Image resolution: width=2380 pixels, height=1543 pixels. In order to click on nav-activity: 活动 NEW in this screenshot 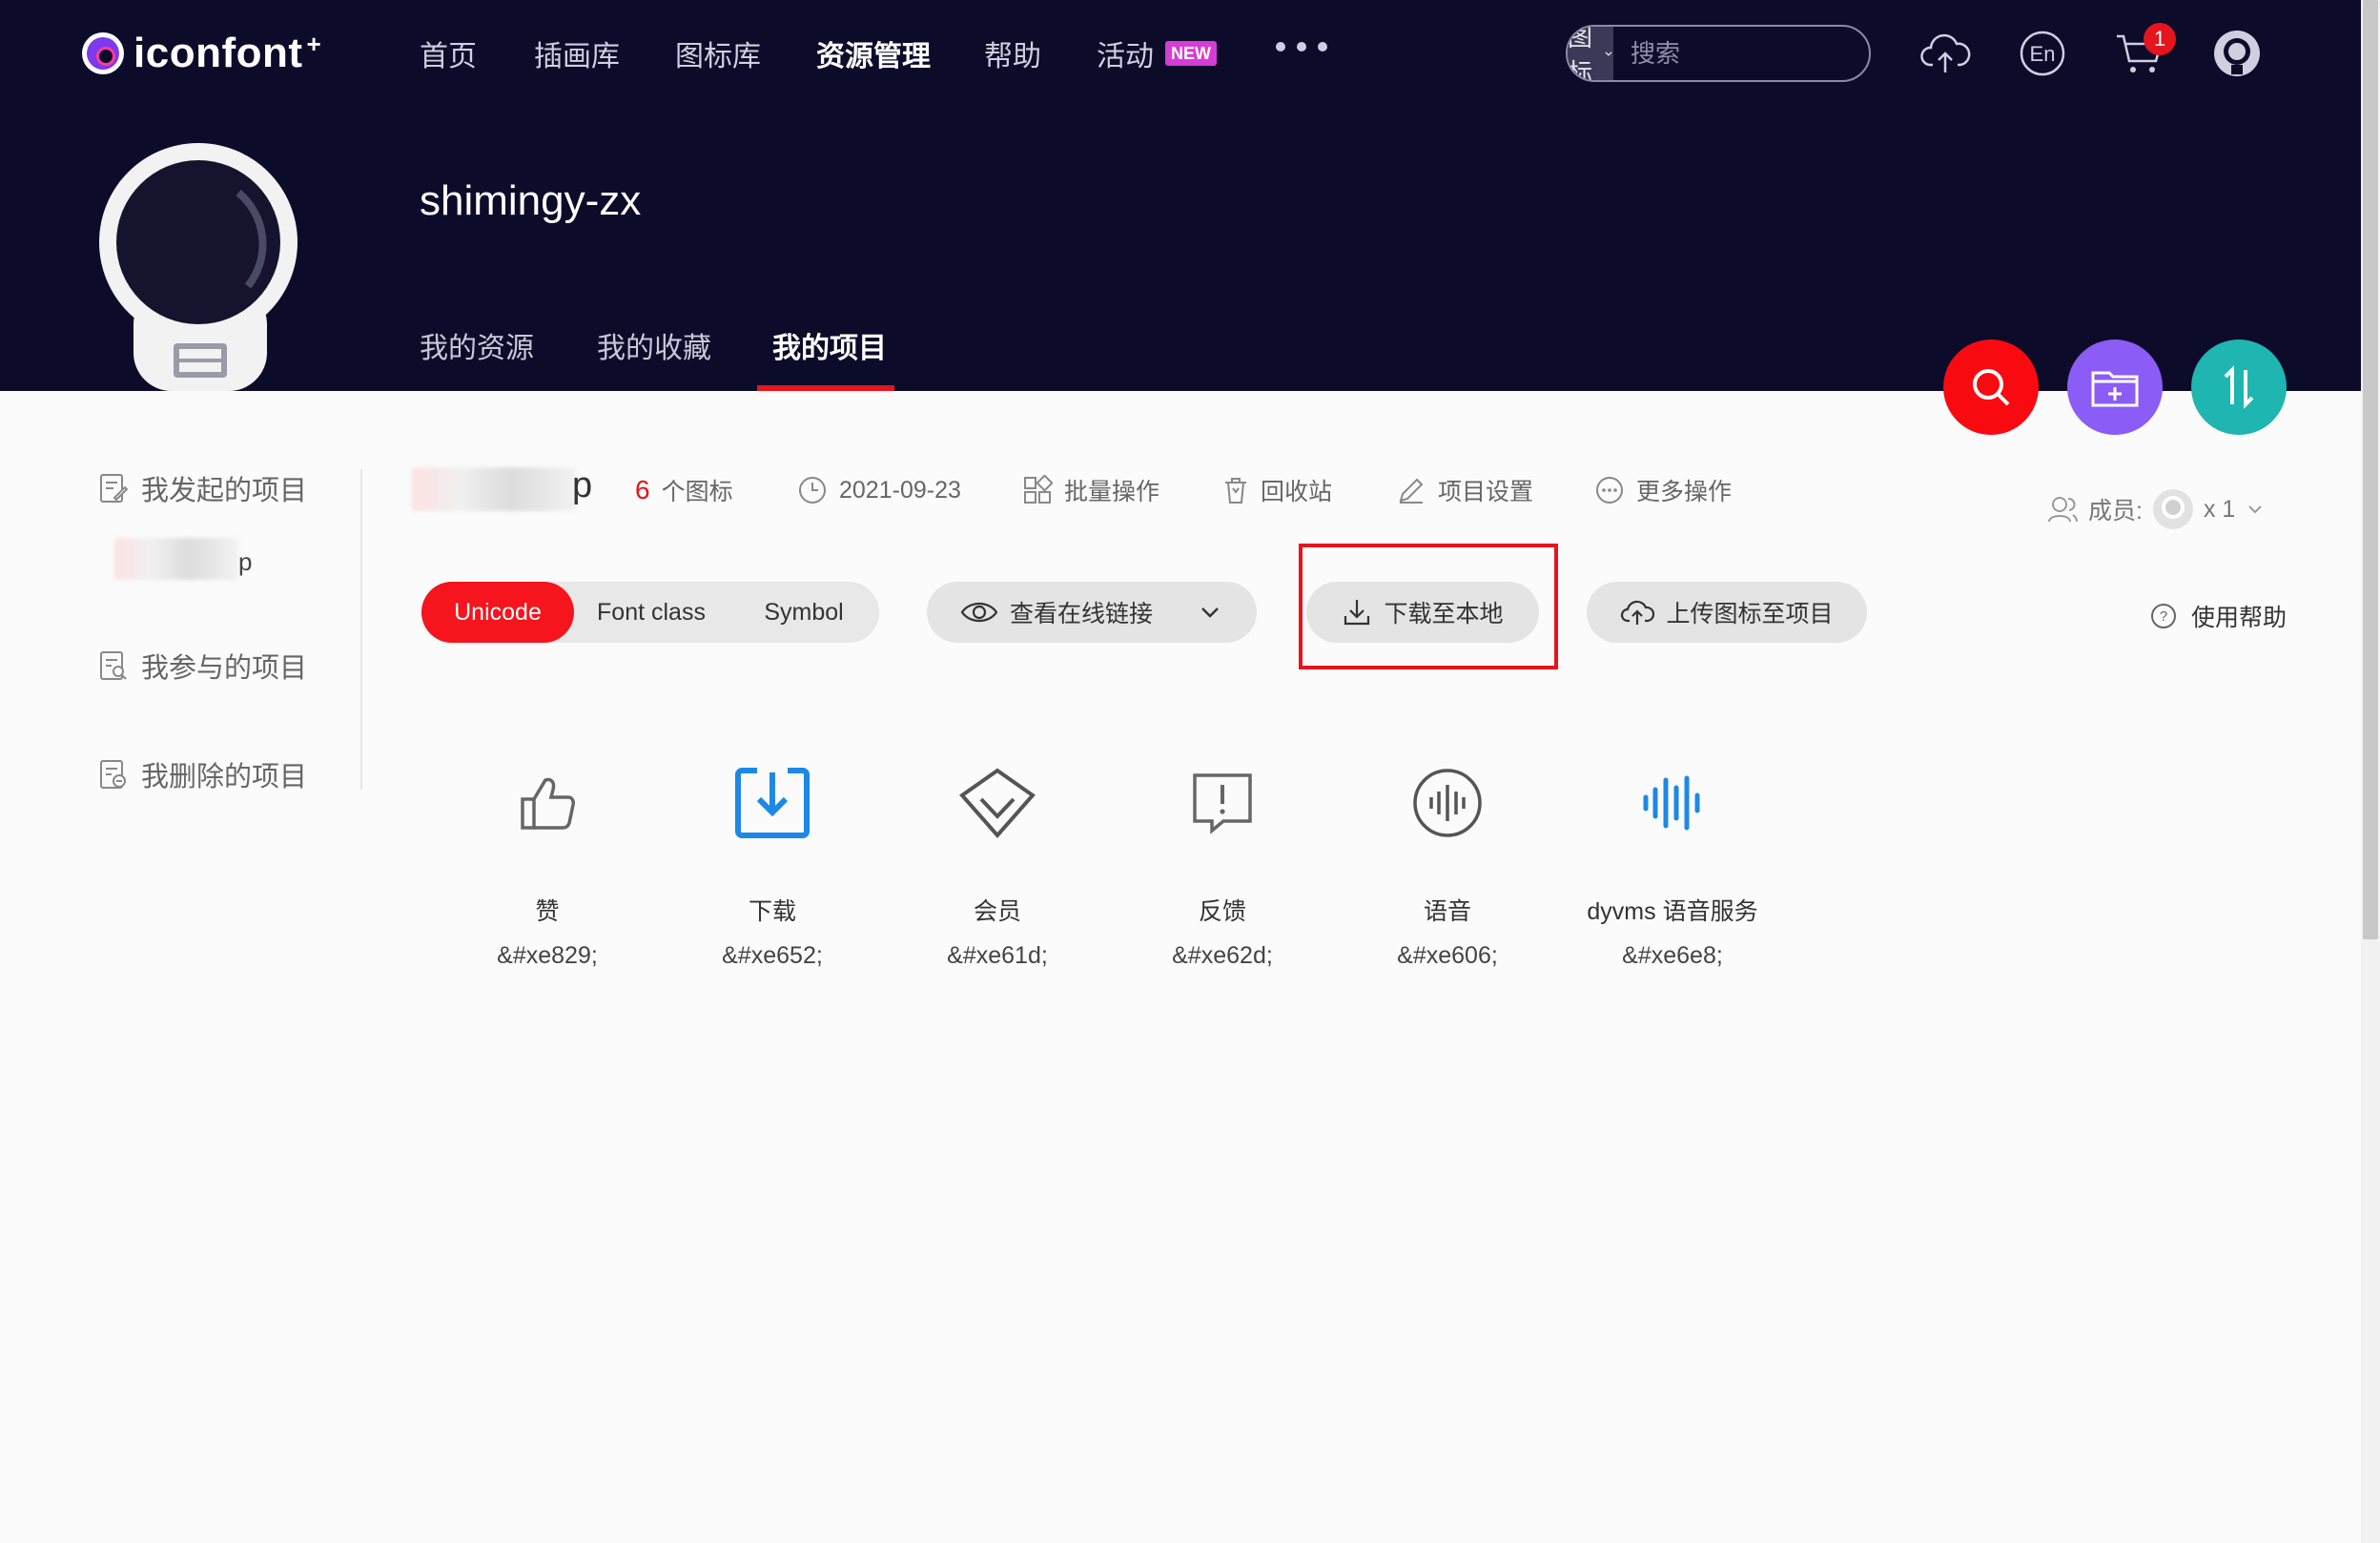, I will do `click(1157, 53)`.